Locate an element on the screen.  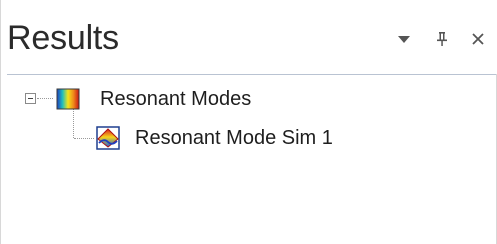
collapse-toggle is located at coordinates (30, 98).